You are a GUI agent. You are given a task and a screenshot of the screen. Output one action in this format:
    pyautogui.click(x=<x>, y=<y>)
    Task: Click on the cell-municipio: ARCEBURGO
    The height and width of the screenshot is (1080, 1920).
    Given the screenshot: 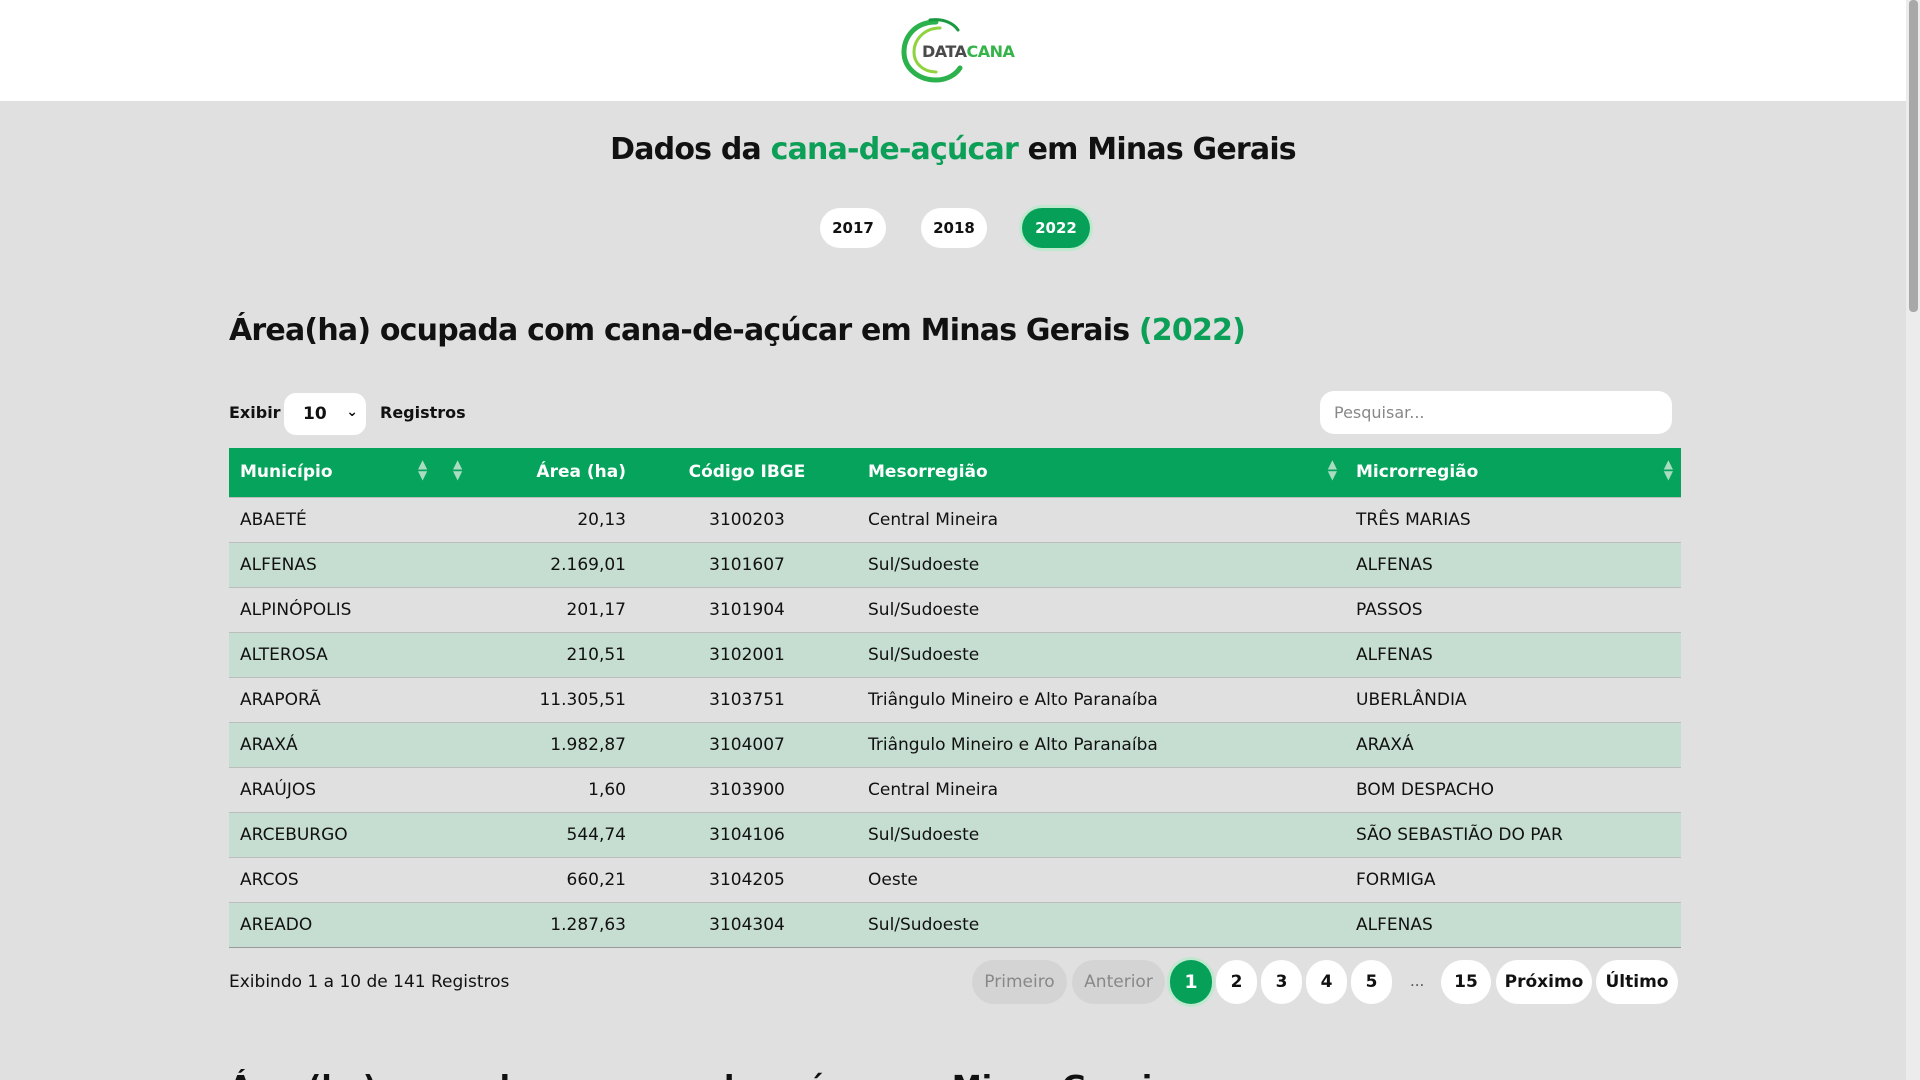 What is the action you would take?
    pyautogui.click(x=353, y=834)
    